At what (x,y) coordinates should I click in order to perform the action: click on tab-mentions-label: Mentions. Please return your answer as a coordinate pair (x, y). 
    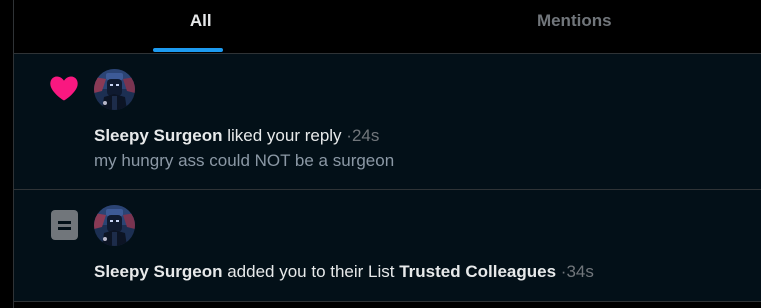
    Looking at the image, I should click on (574, 20).